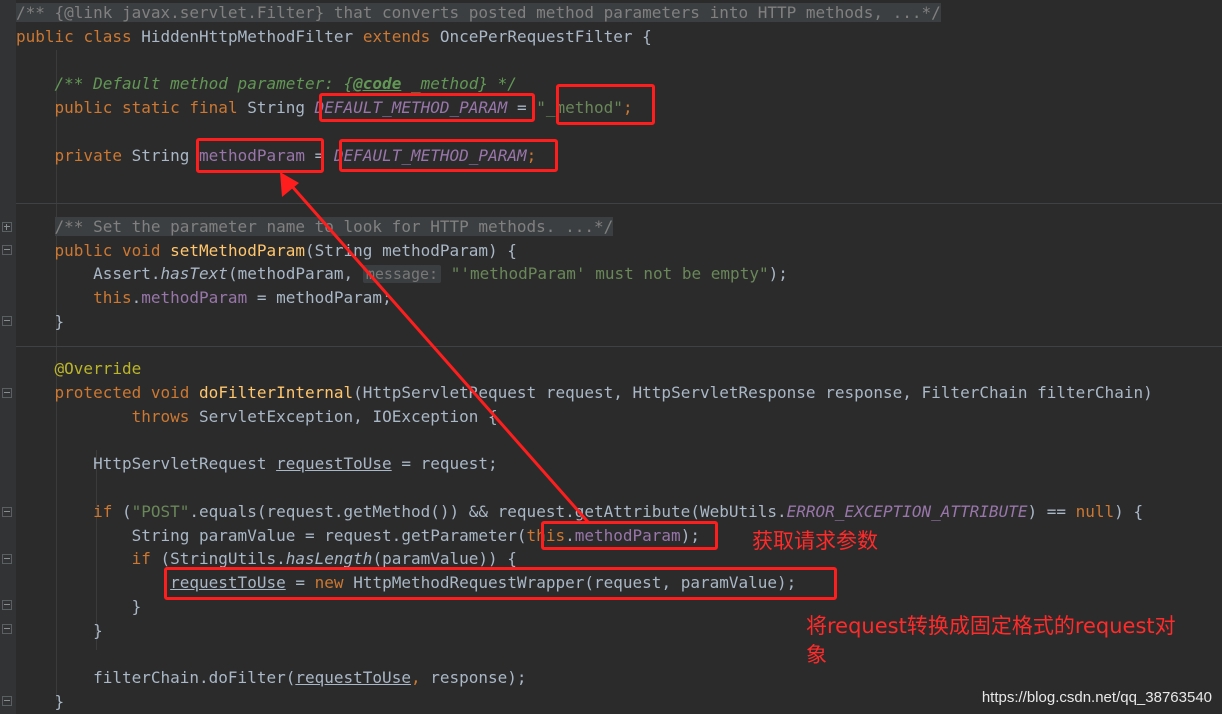  I want to click on keyword: private, so click(88, 155).